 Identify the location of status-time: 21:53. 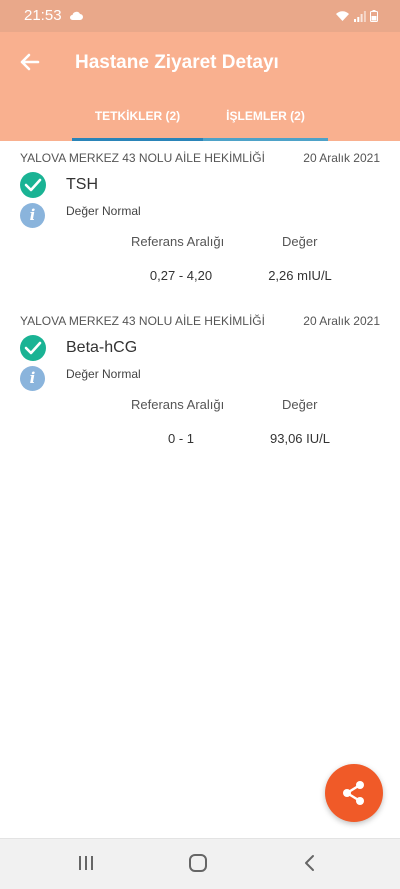
(43, 15).